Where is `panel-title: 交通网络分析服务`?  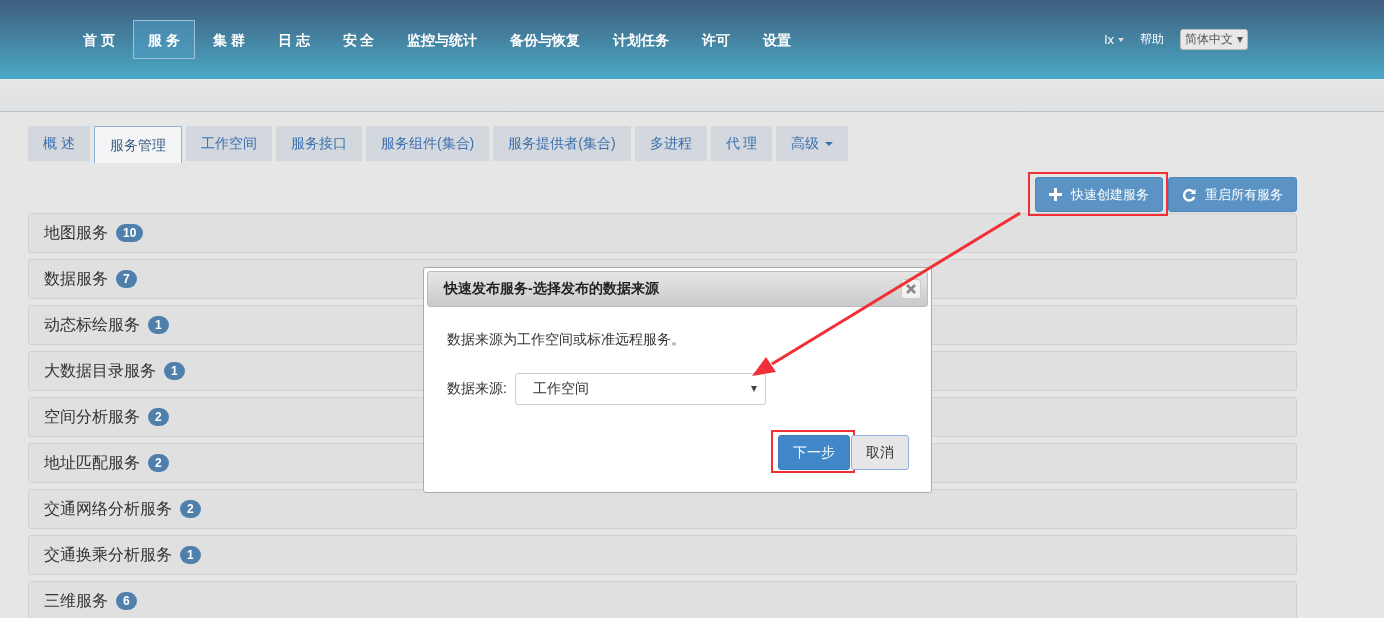 panel-title: 交通网络分析服务 is located at coordinates (108, 508).